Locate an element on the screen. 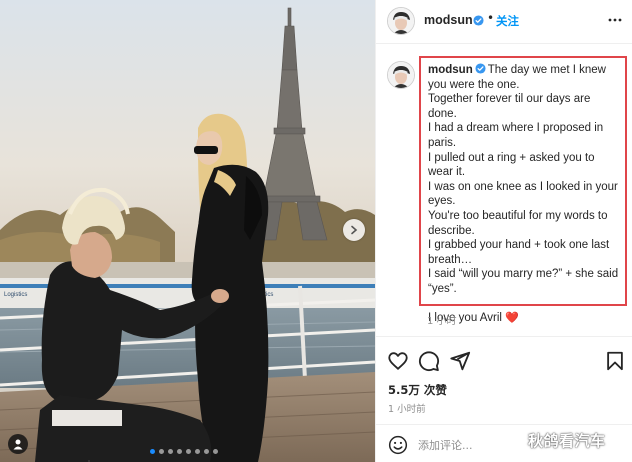  avatar is located at coordinates (401, 21).